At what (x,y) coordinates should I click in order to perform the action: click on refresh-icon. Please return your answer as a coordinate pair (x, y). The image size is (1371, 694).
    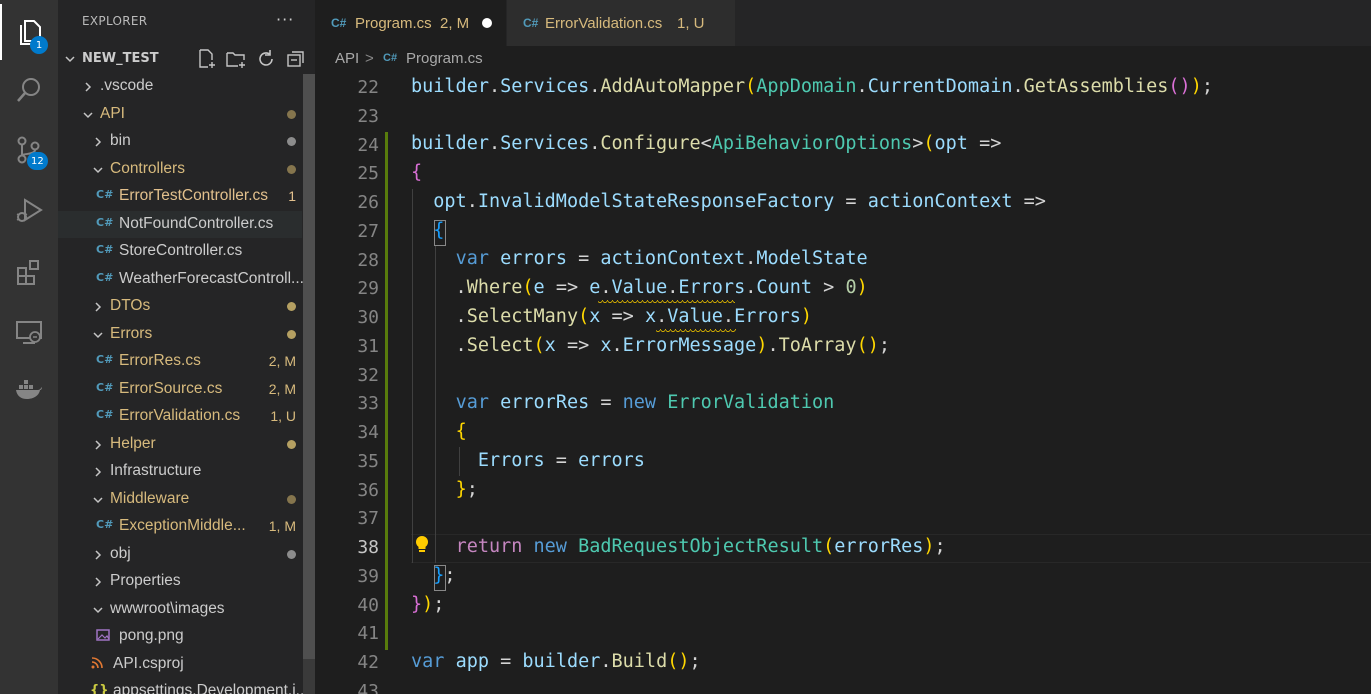
    Looking at the image, I should click on (266, 59).